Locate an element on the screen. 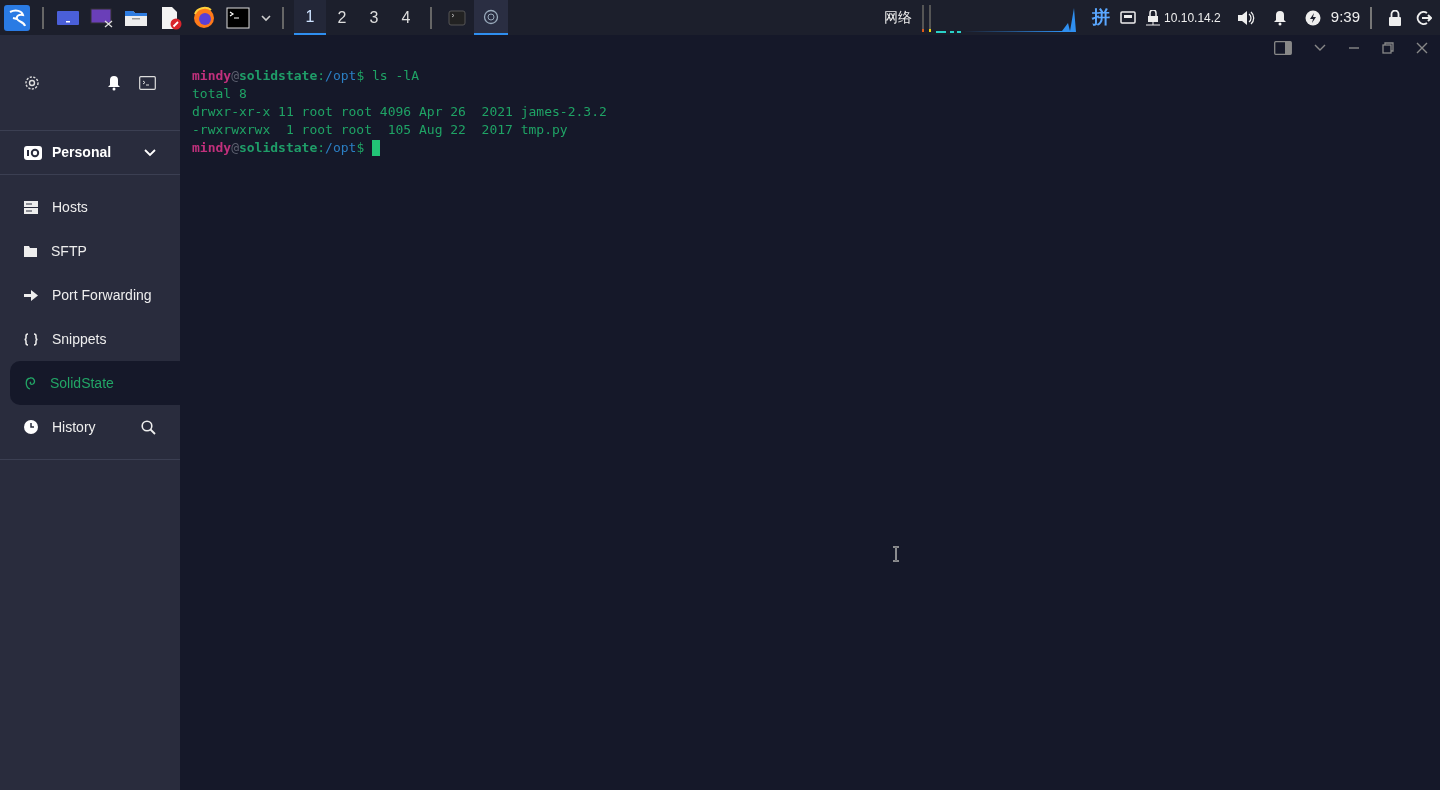 The image size is (1440, 790). workspace-button: 3 is located at coordinates (374, 17).